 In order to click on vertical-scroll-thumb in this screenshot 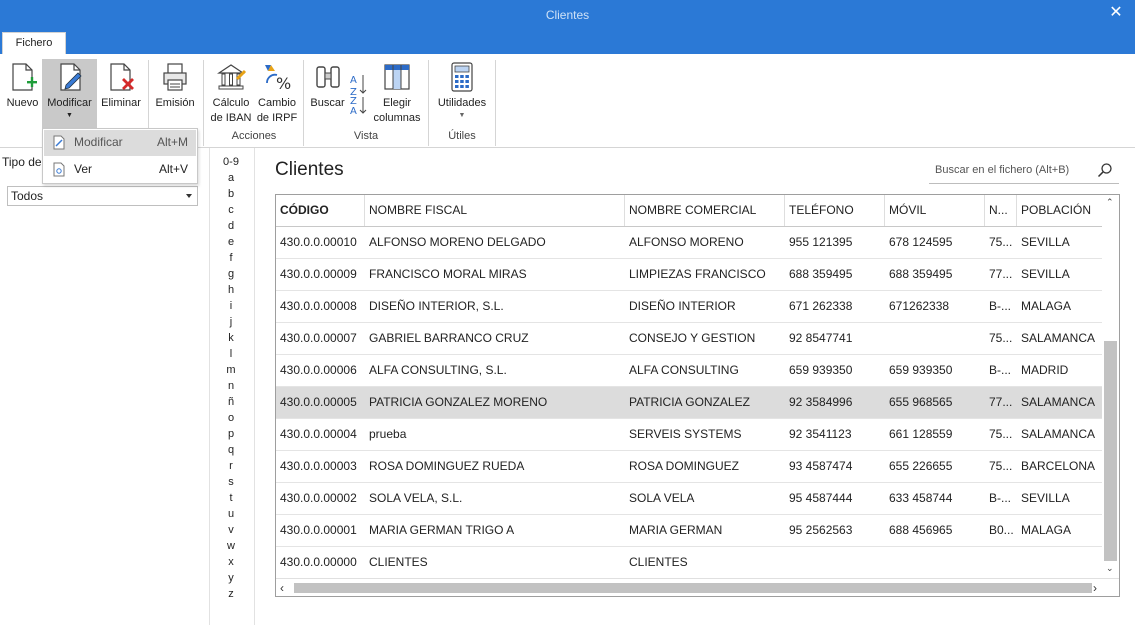, I will do `click(1110, 451)`.